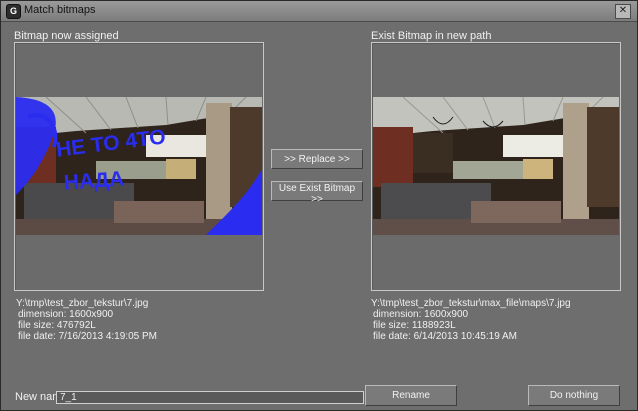 This screenshot has height=411, width=638. I want to click on left-bitmap-path: Y:\tmp\test_zbor_tekstur\7.jpg, so click(82, 303).